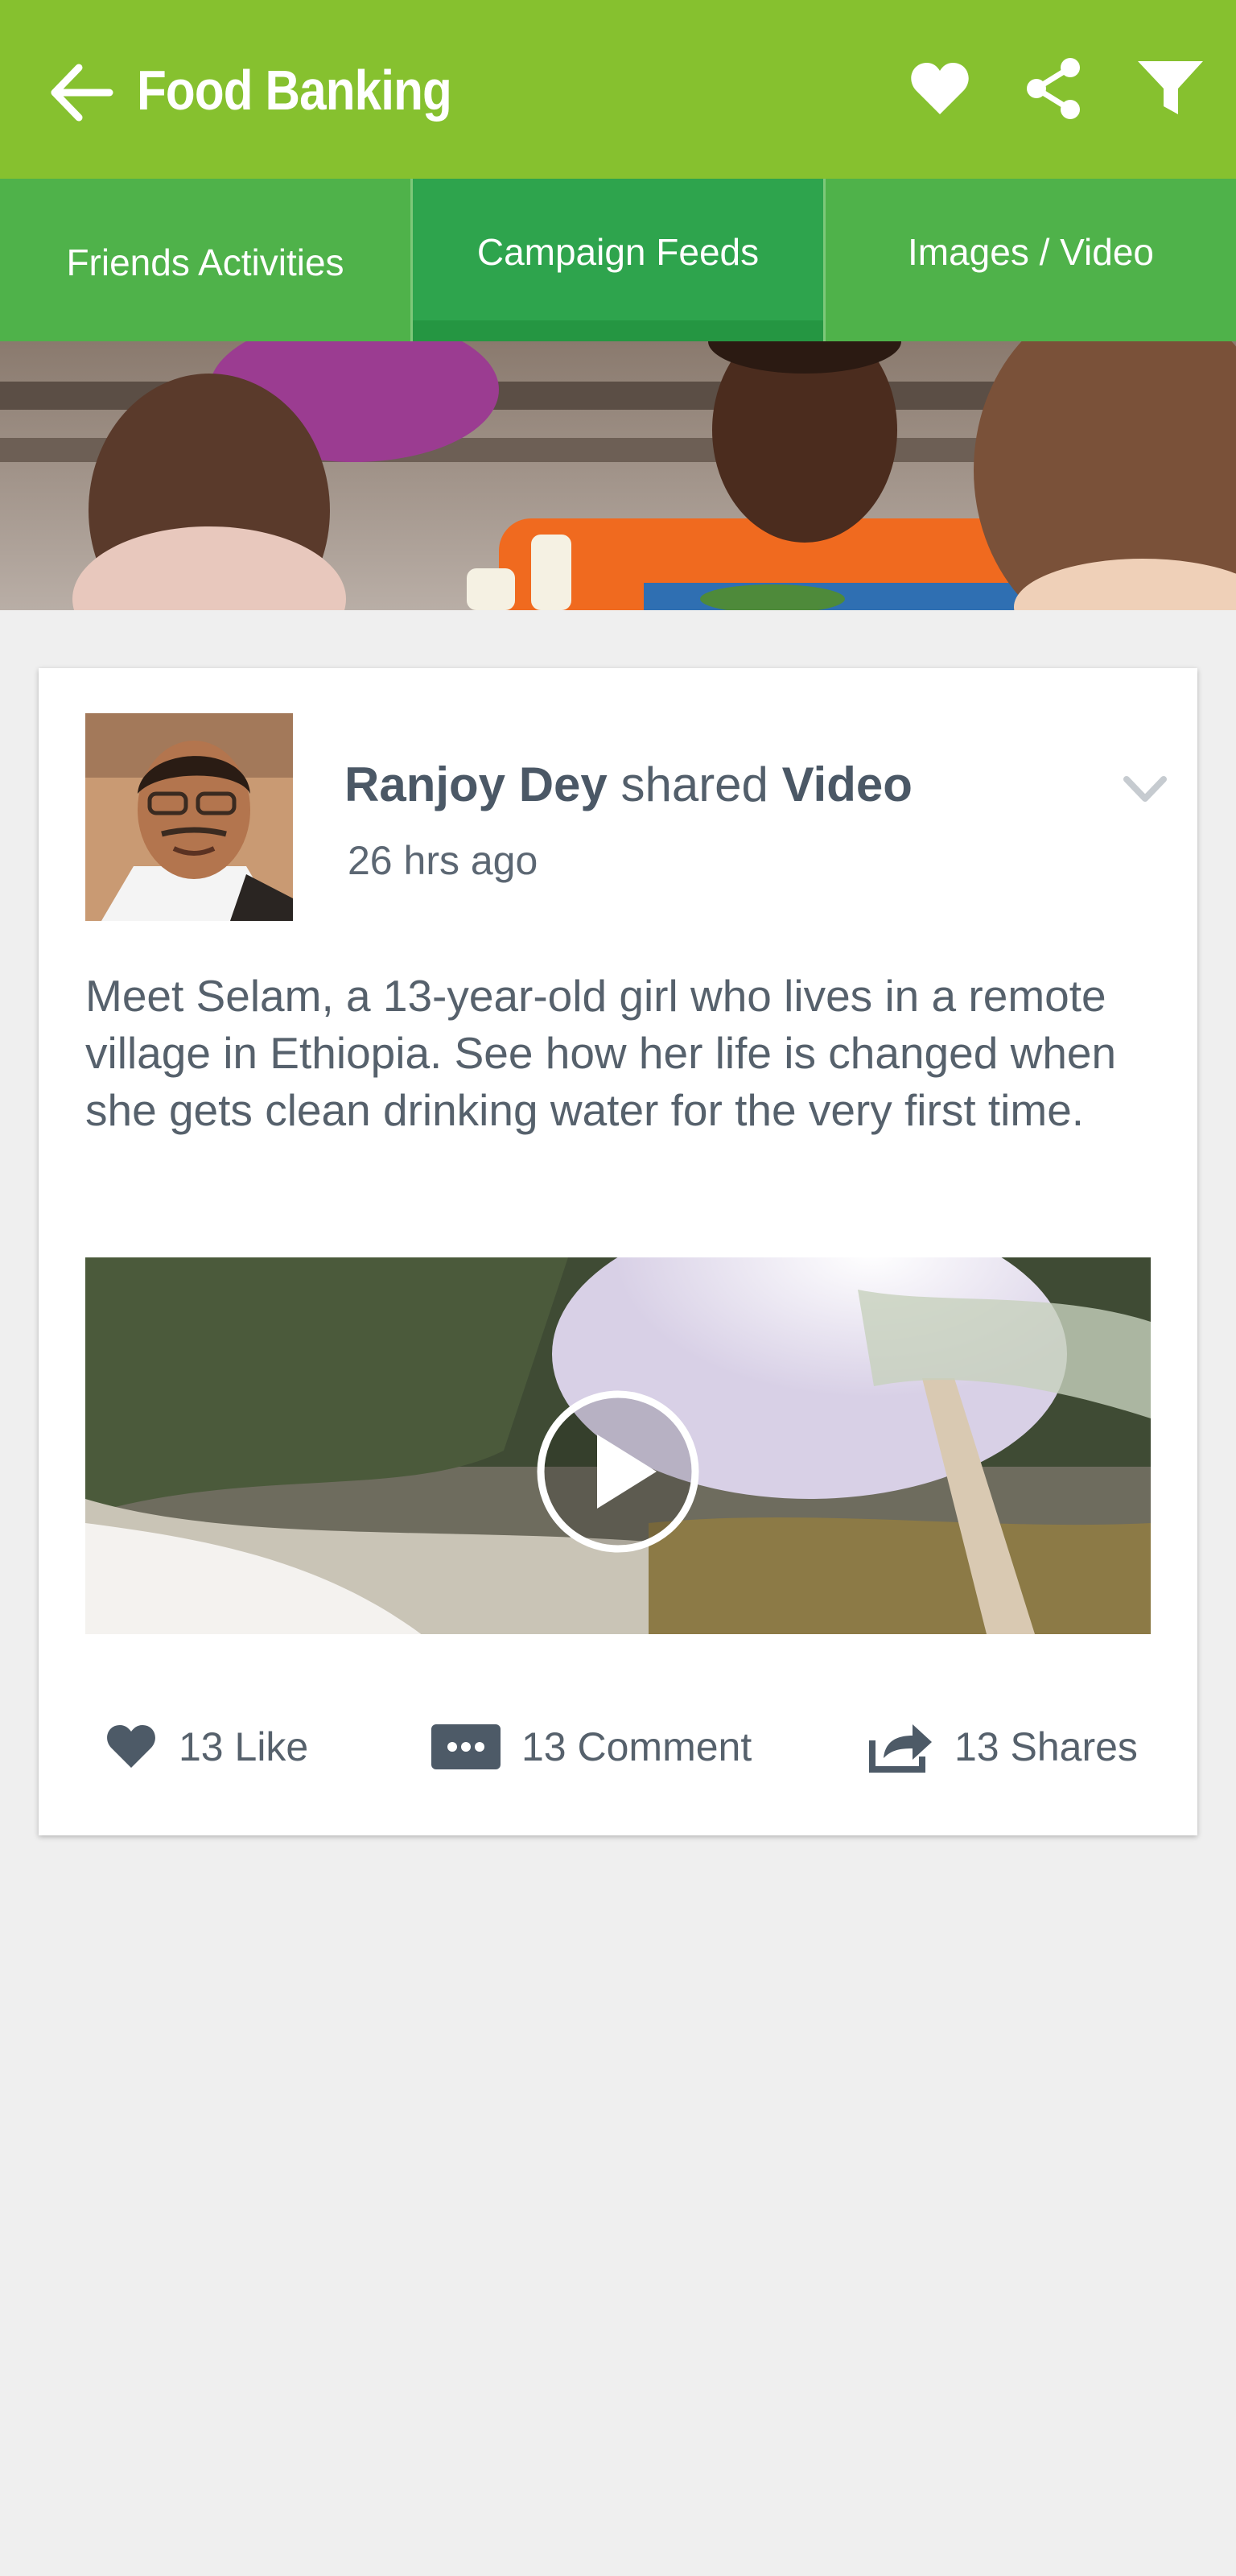 Image resolution: width=1236 pixels, height=2576 pixels. I want to click on tab-friends-activities: Friends Activities, so click(205, 260).